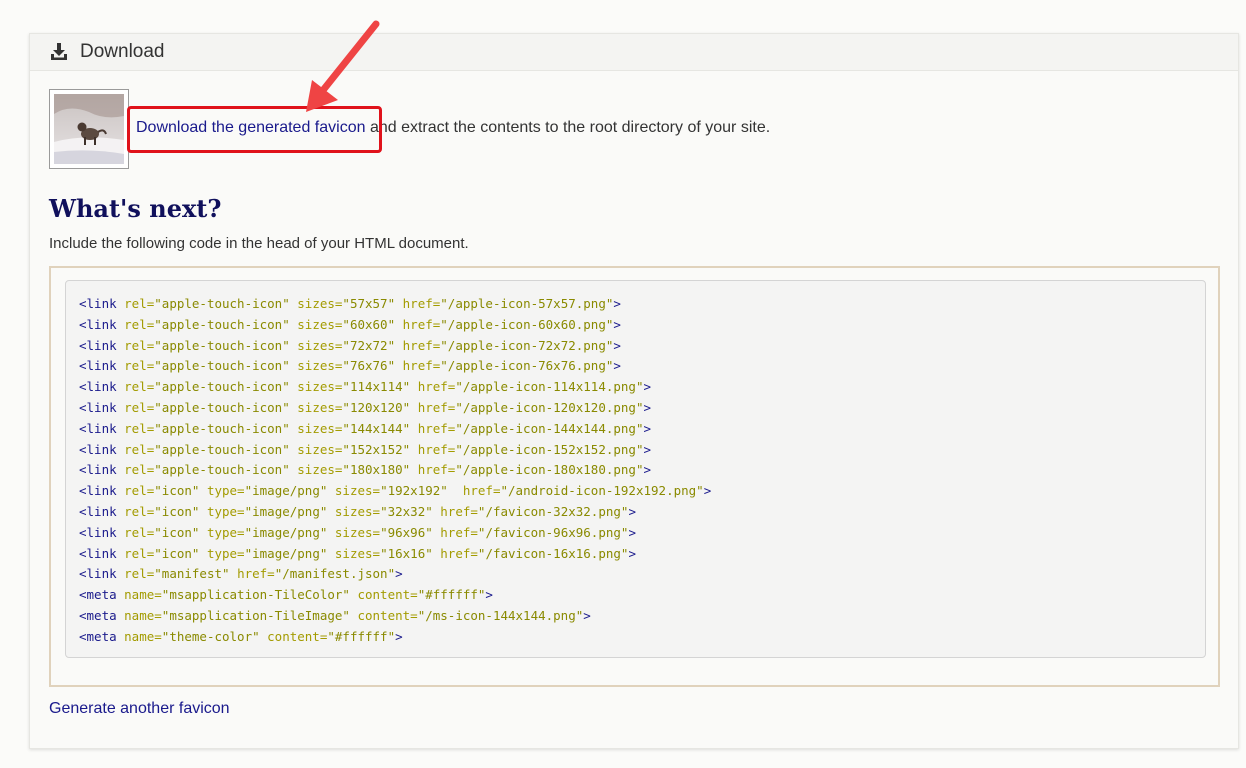 The height and width of the screenshot is (768, 1246). I want to click on code-token: "/manifest.json", so click(335, 574).